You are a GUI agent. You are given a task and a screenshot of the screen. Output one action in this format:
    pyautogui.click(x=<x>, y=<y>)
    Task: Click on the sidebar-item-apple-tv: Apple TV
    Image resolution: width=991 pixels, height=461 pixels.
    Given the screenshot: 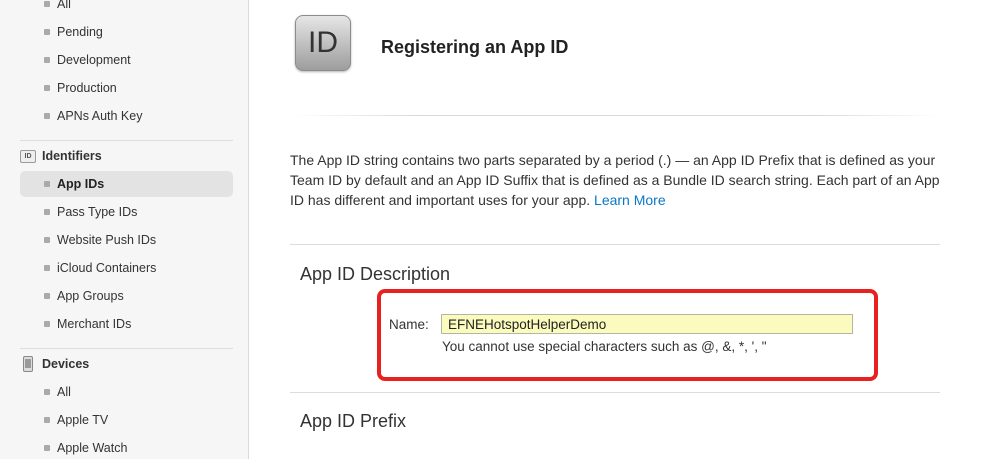 What is the action you would take?
    pyautogui.click(x=126, y=420)
    